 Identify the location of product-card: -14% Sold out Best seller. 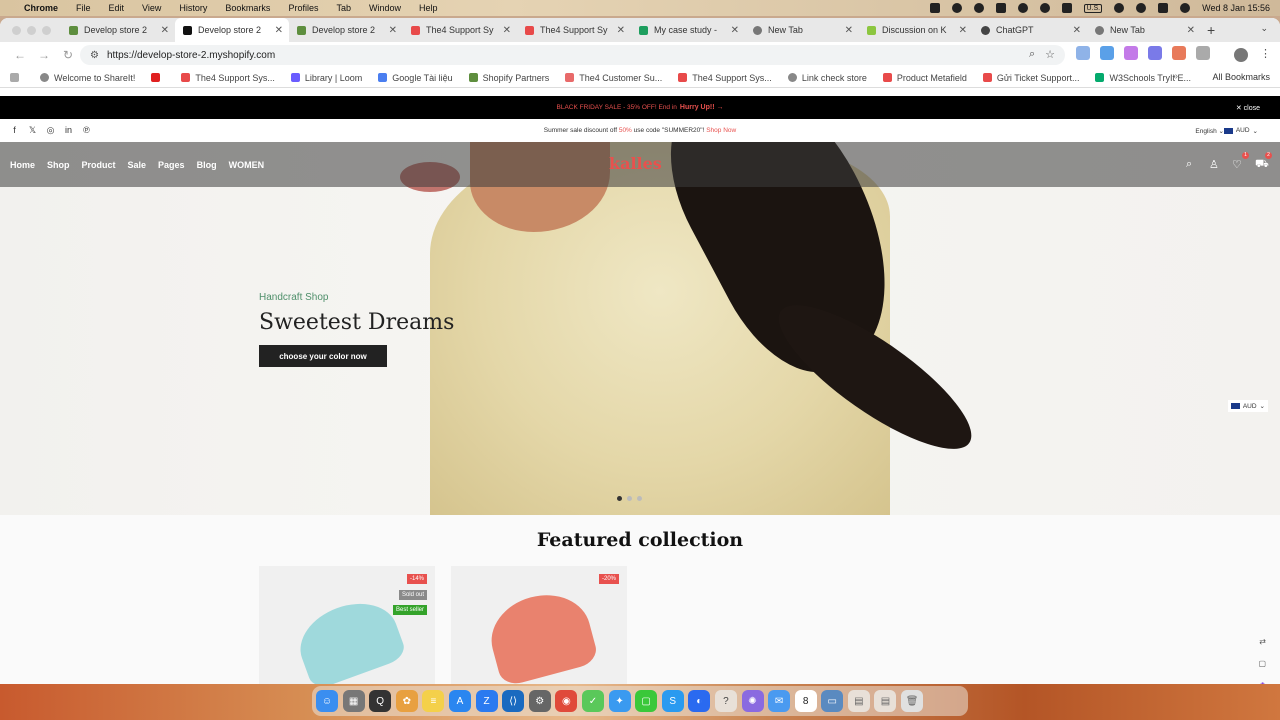
(347, 625).